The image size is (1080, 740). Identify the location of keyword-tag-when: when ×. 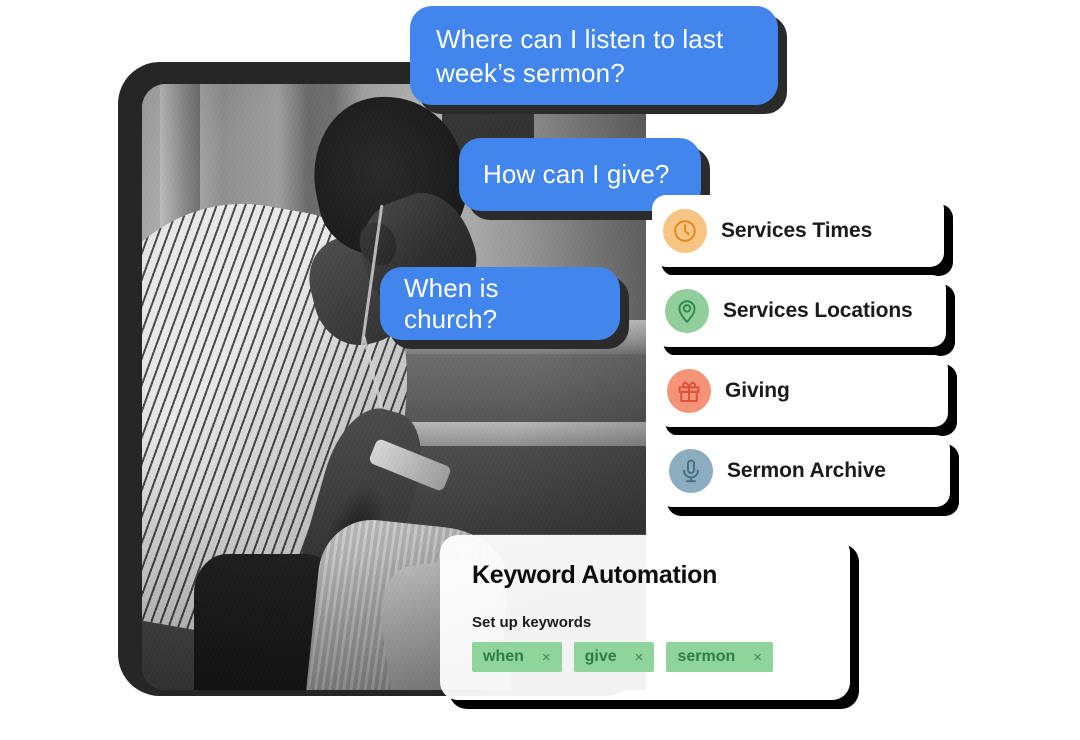
(517, 657).